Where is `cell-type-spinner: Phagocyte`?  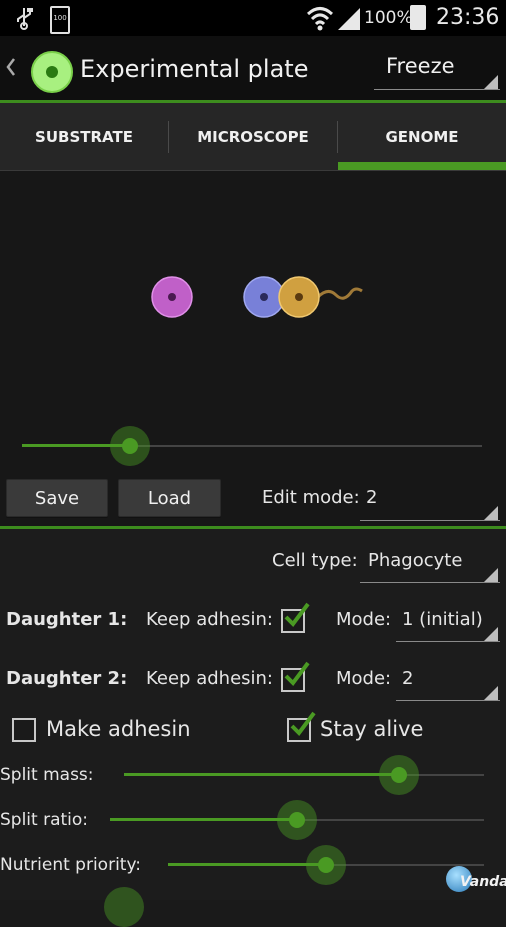 cell-type-spinner: Phagocyte is located at coordinates (430, 561).